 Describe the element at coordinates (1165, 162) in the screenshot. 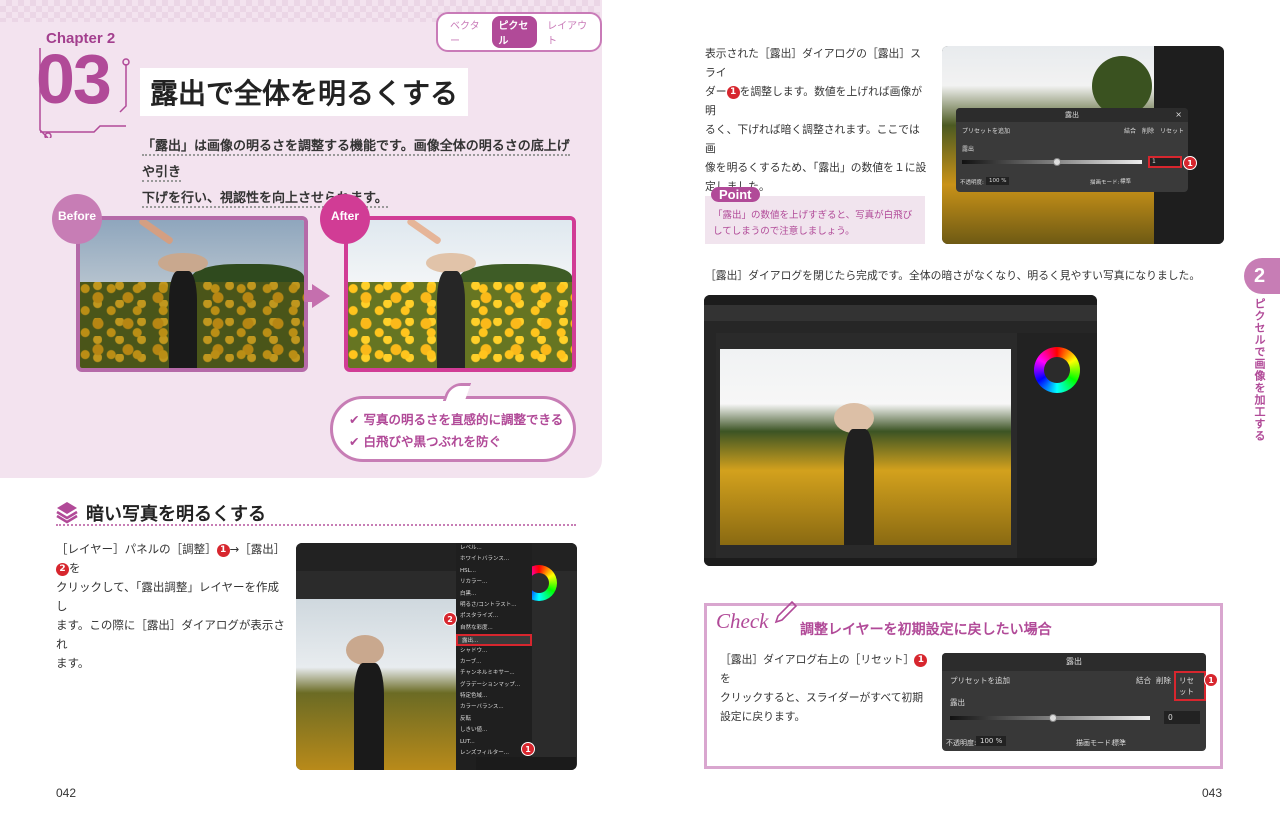

I see `exposure-value-input: 1` at that location.